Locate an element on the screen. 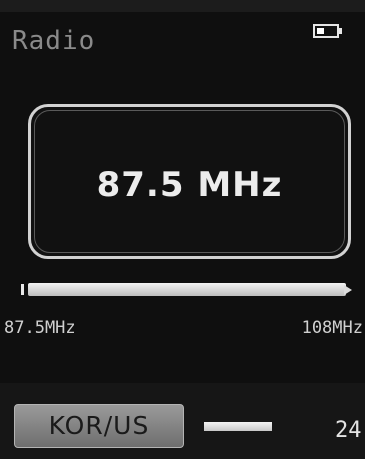 The height and width of the screenshot is (459, 365). tuner-slider-track is located at coordinates (187, 289).